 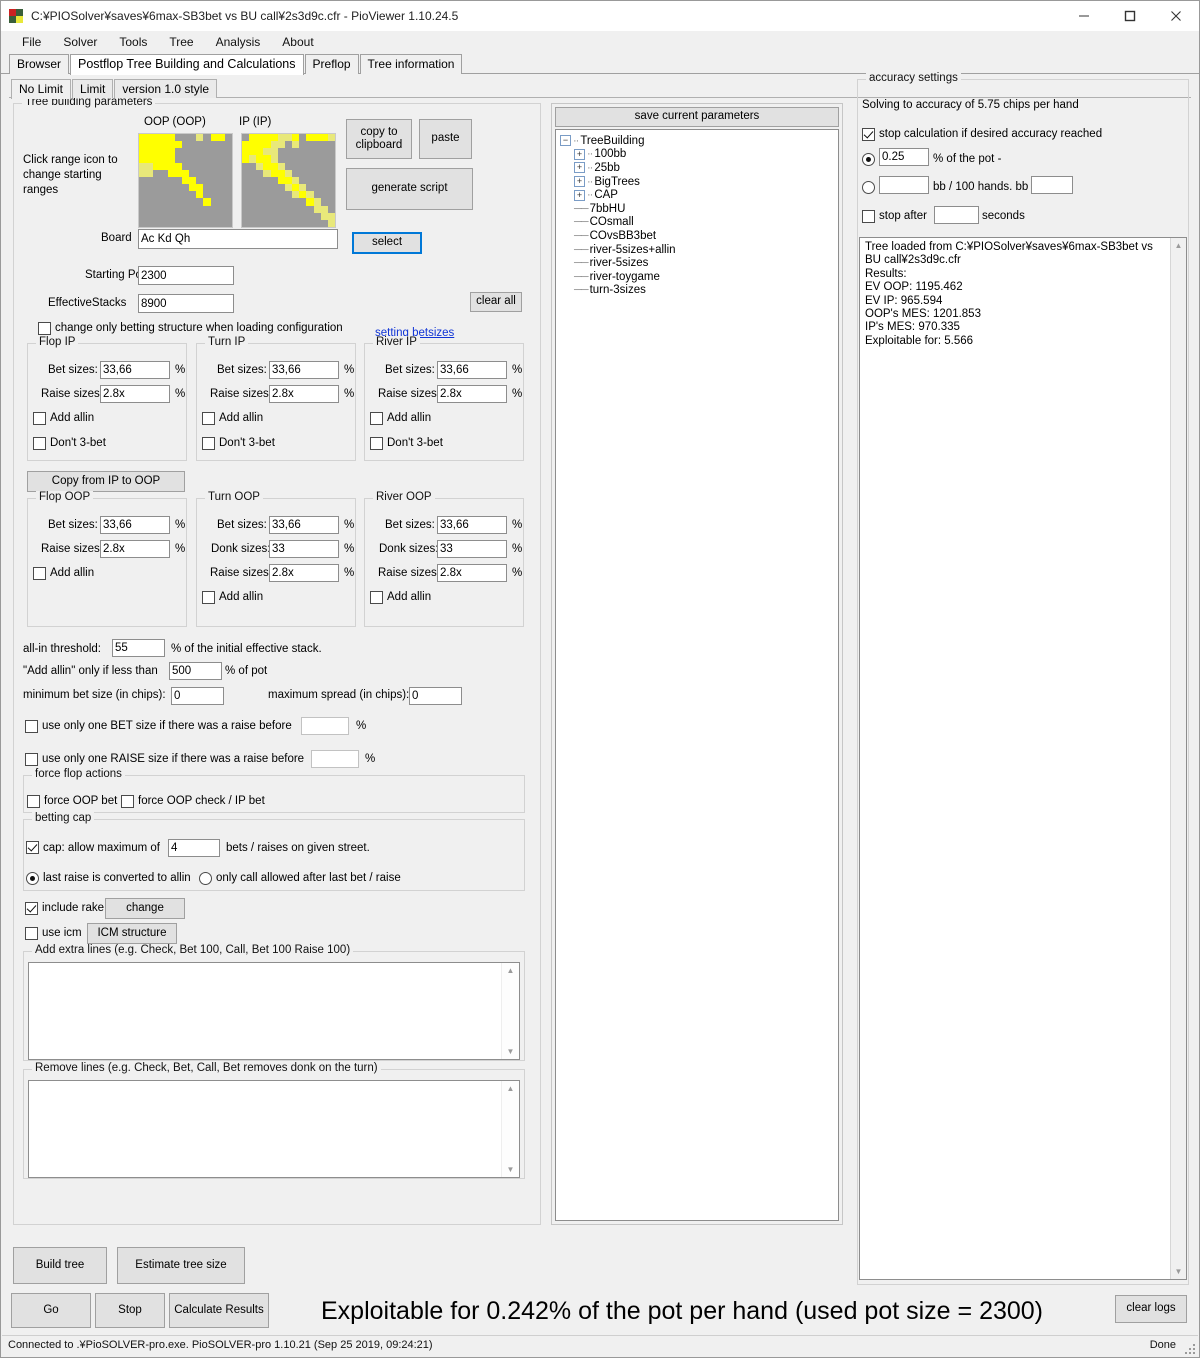 What do you see at coordinates (135, 370) in the screenshot?
I see `flop-ip-bet-input` at bounding box center [135, 370].